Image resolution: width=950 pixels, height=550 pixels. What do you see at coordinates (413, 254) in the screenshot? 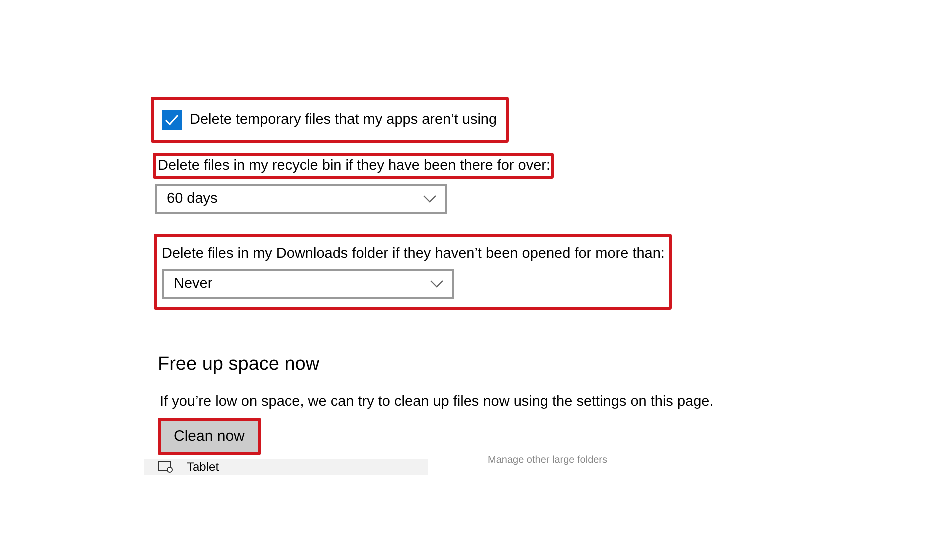
I see `option-label: Delete files in my Downloads folder if they haven’t been opened for more than:` at bounding box center [413, 254].